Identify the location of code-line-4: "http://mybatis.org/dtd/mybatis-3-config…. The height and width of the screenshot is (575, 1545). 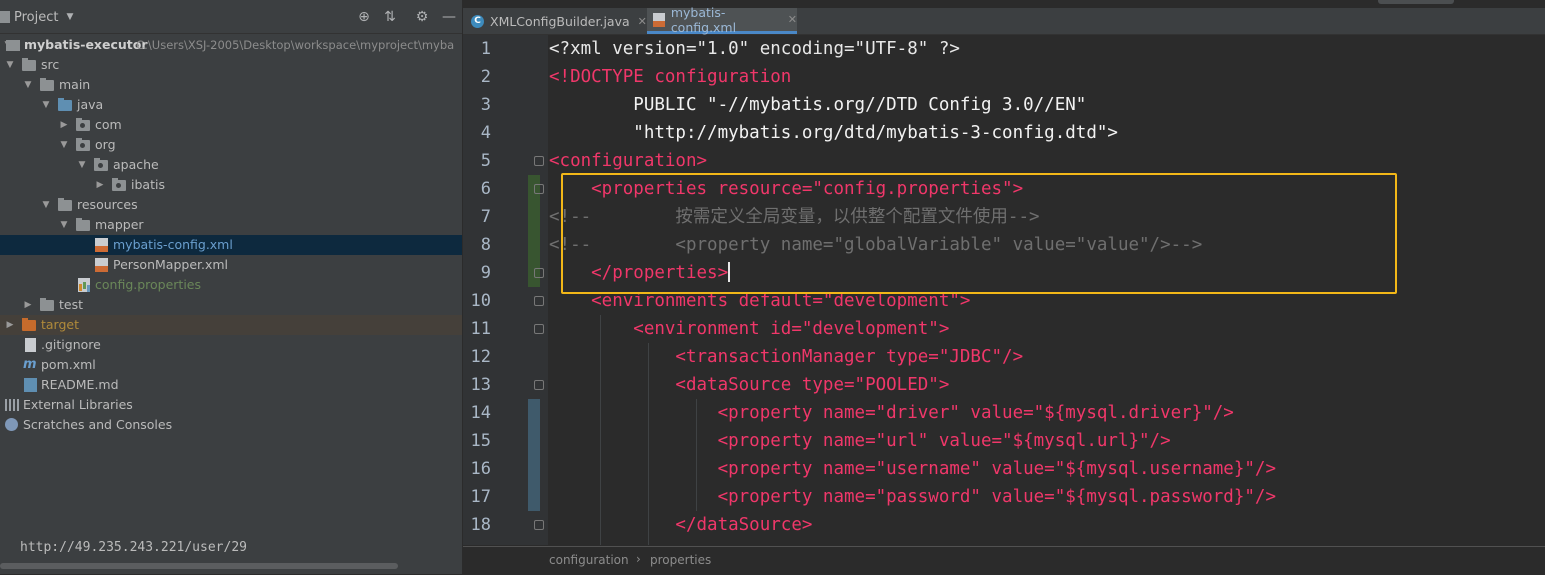
(833, 133).